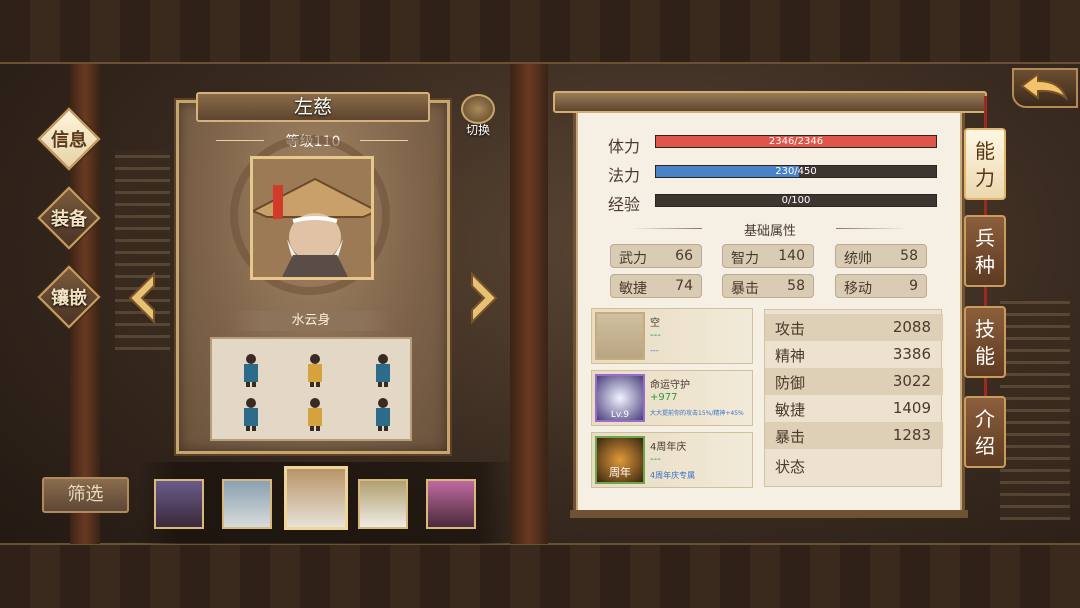 The width and height of the screenshot is (1080, 608). What do you see at coordinates (668, 447) in the screenshot?
I see `equip-title: 4周年庆` at bounding box center [668, 447].